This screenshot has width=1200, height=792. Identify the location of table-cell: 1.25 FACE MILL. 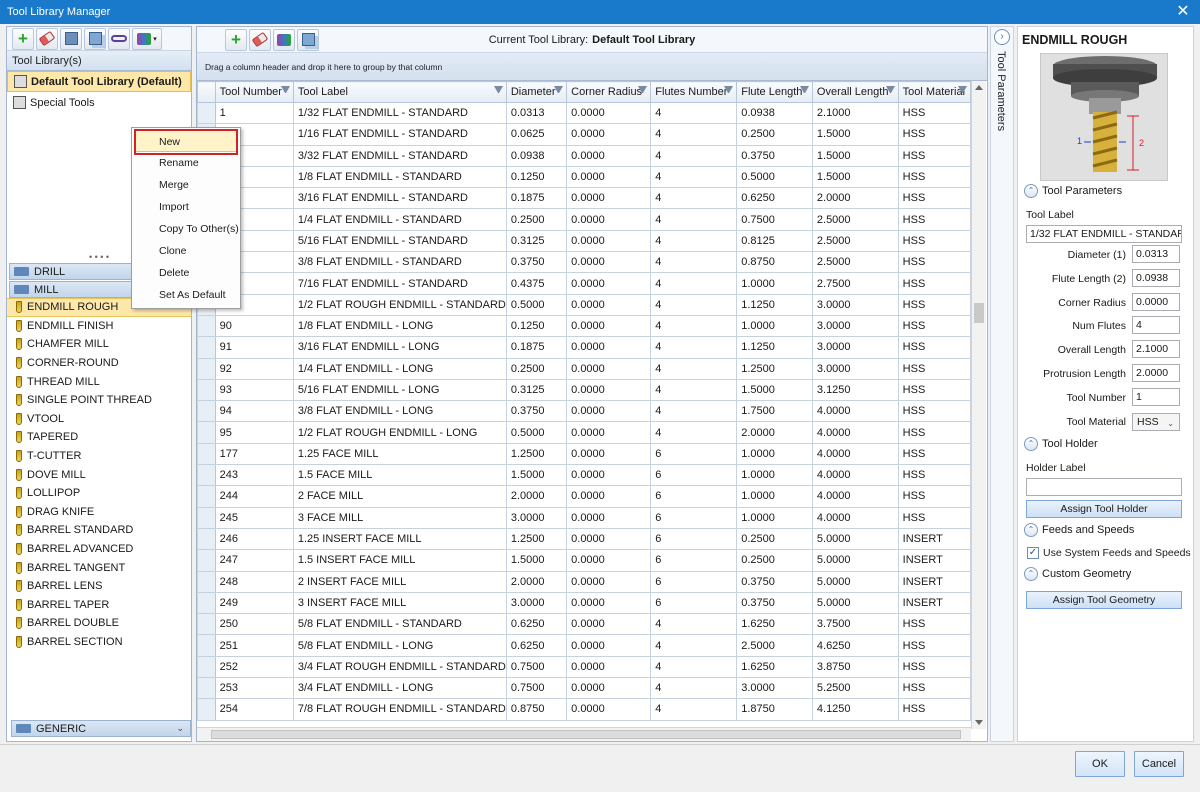
(399, 454).